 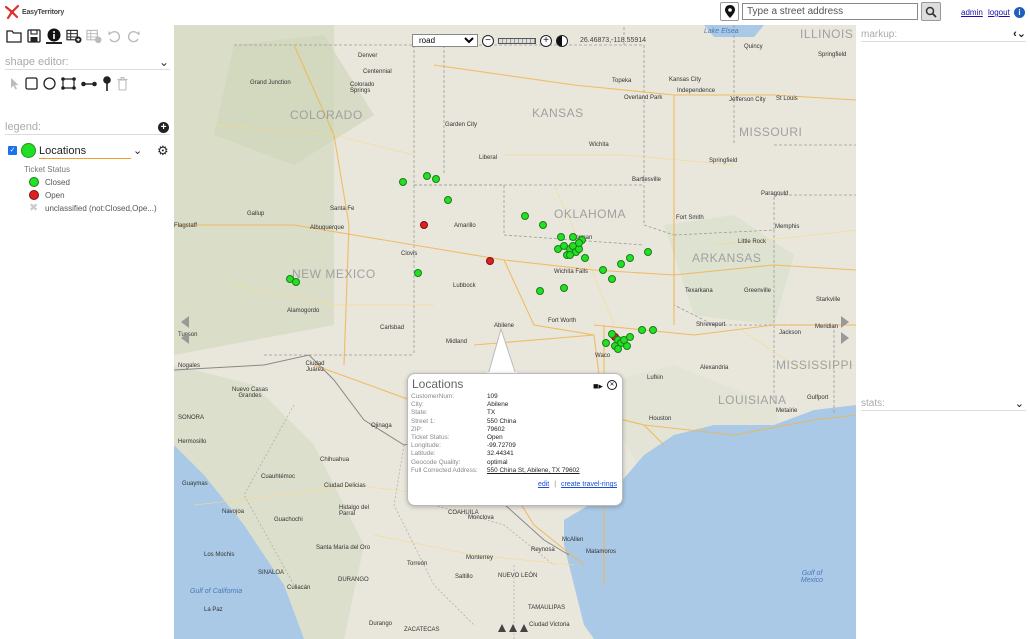 What do you see at coordinates (114, 36) in the screenshot?
I see `undo-icon` at bounding box center [114, 36].